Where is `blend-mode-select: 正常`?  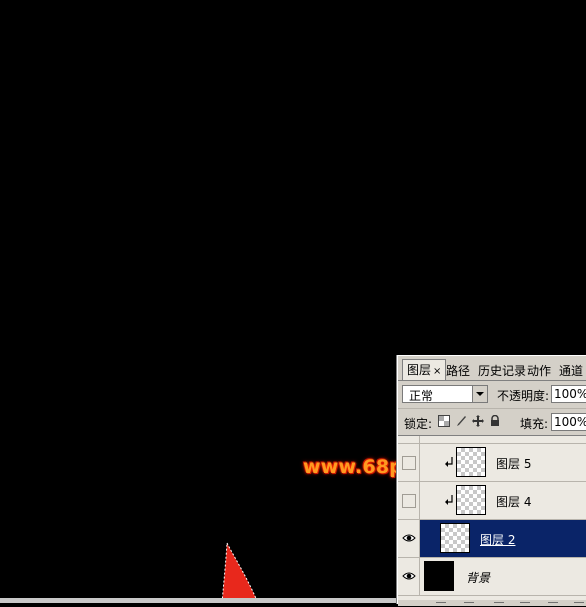 blend-mode-select: 正常 is located at coordinates (445, 394).